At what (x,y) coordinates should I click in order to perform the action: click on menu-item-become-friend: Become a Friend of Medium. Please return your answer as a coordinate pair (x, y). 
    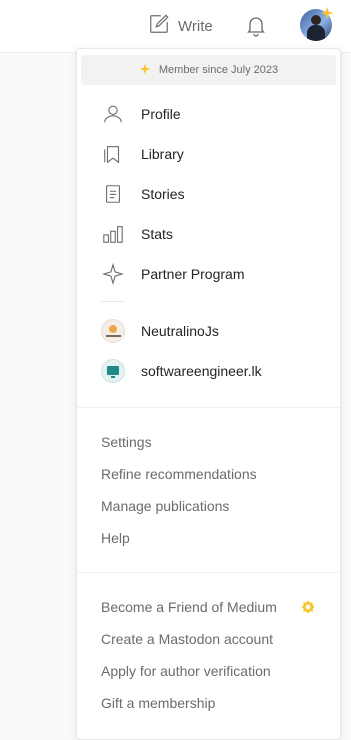
    Looking at the image, I should click on (211, 607).